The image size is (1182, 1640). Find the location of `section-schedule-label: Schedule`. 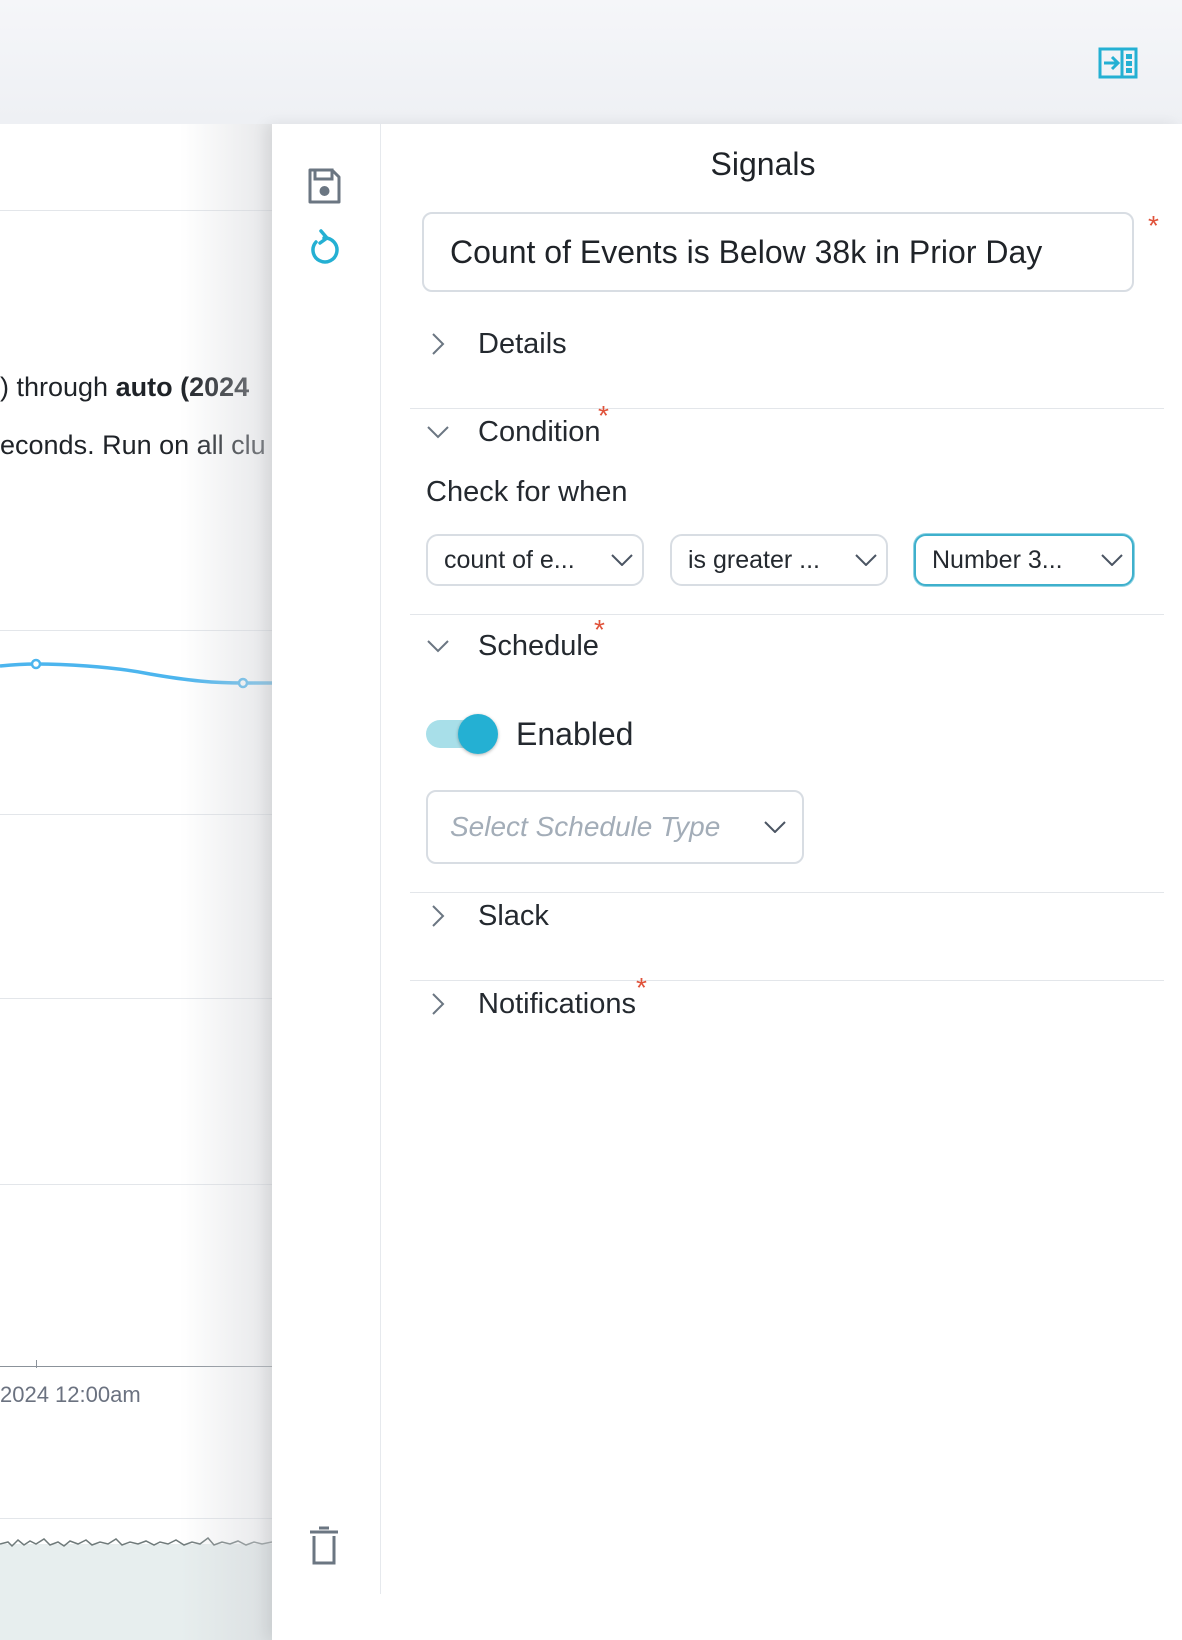

section-schedule-label: Schedule is located at coordinates (538, 645).